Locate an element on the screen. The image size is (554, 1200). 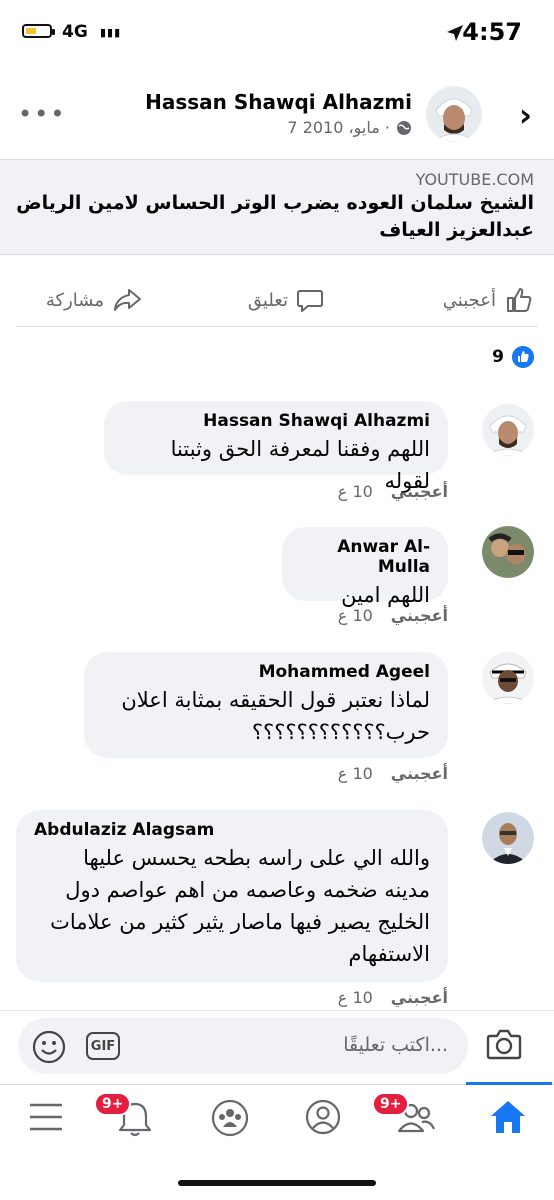
post-author-name: Hassan Shawqi Alhazmi is located at coordinates (278, 102).